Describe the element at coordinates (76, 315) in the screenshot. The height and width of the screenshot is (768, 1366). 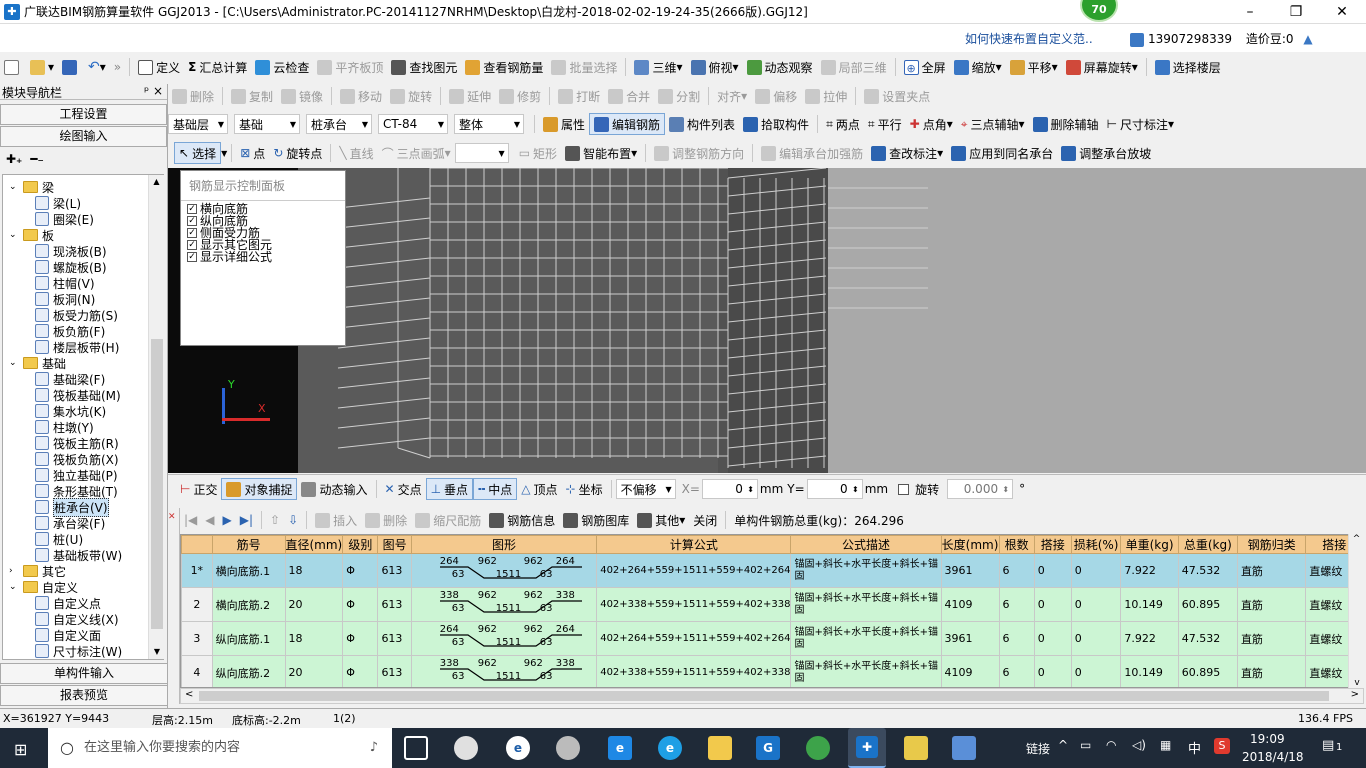
I see `tree-item: 板受力筋(S)` at that location.